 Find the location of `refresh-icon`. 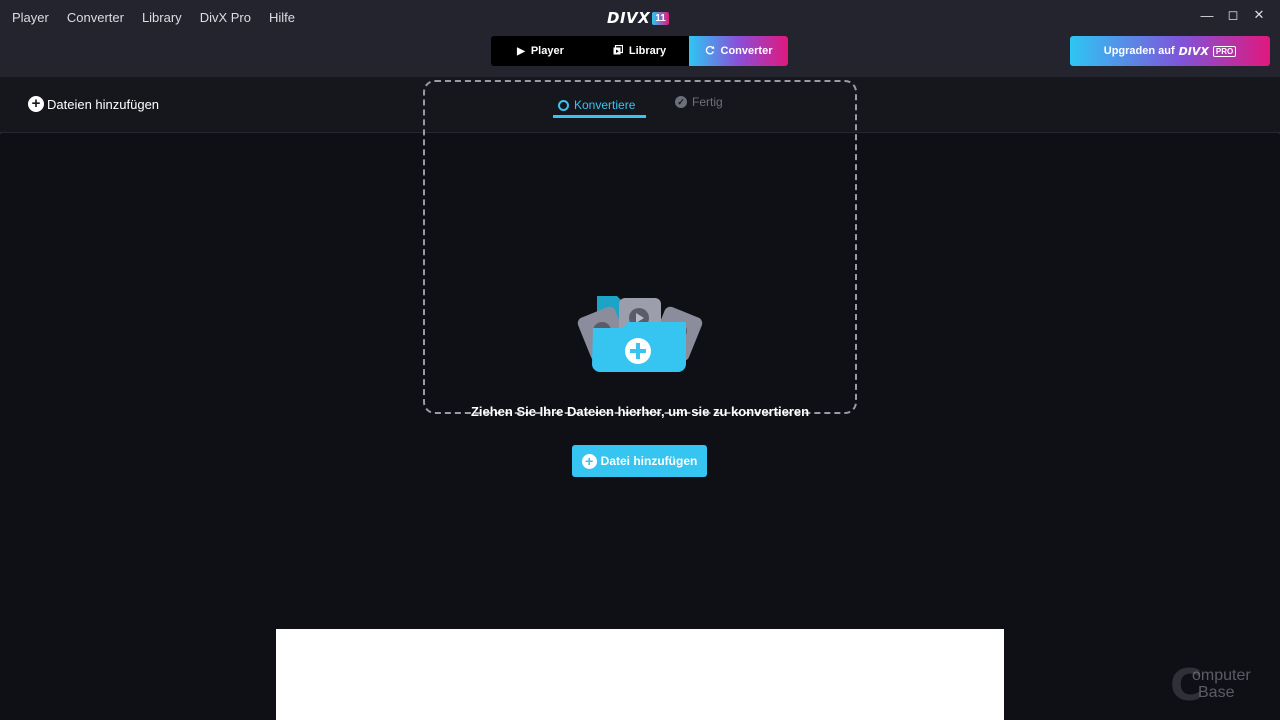

refresh-icon is located at coordinates (710, 51).